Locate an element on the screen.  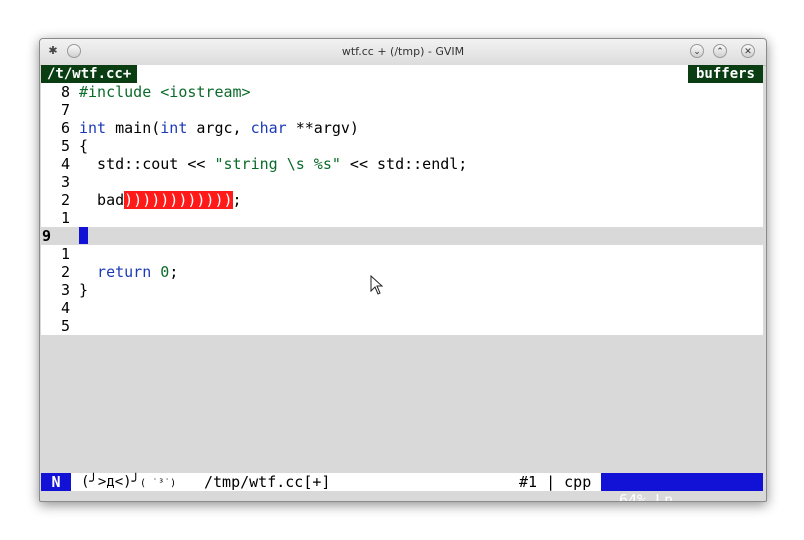
status-filename: /tmp/wtf.cc[+] is located at coordinates (267, 482).